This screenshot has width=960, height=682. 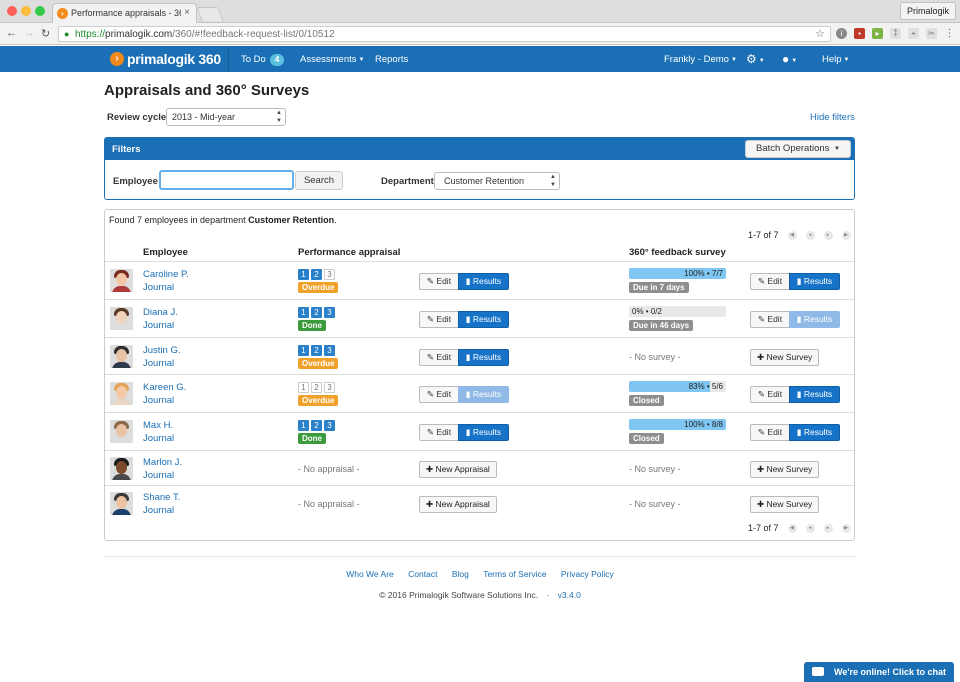 I want to click on footer-link-terms: Terms of Service, so click(x=514, y=574).